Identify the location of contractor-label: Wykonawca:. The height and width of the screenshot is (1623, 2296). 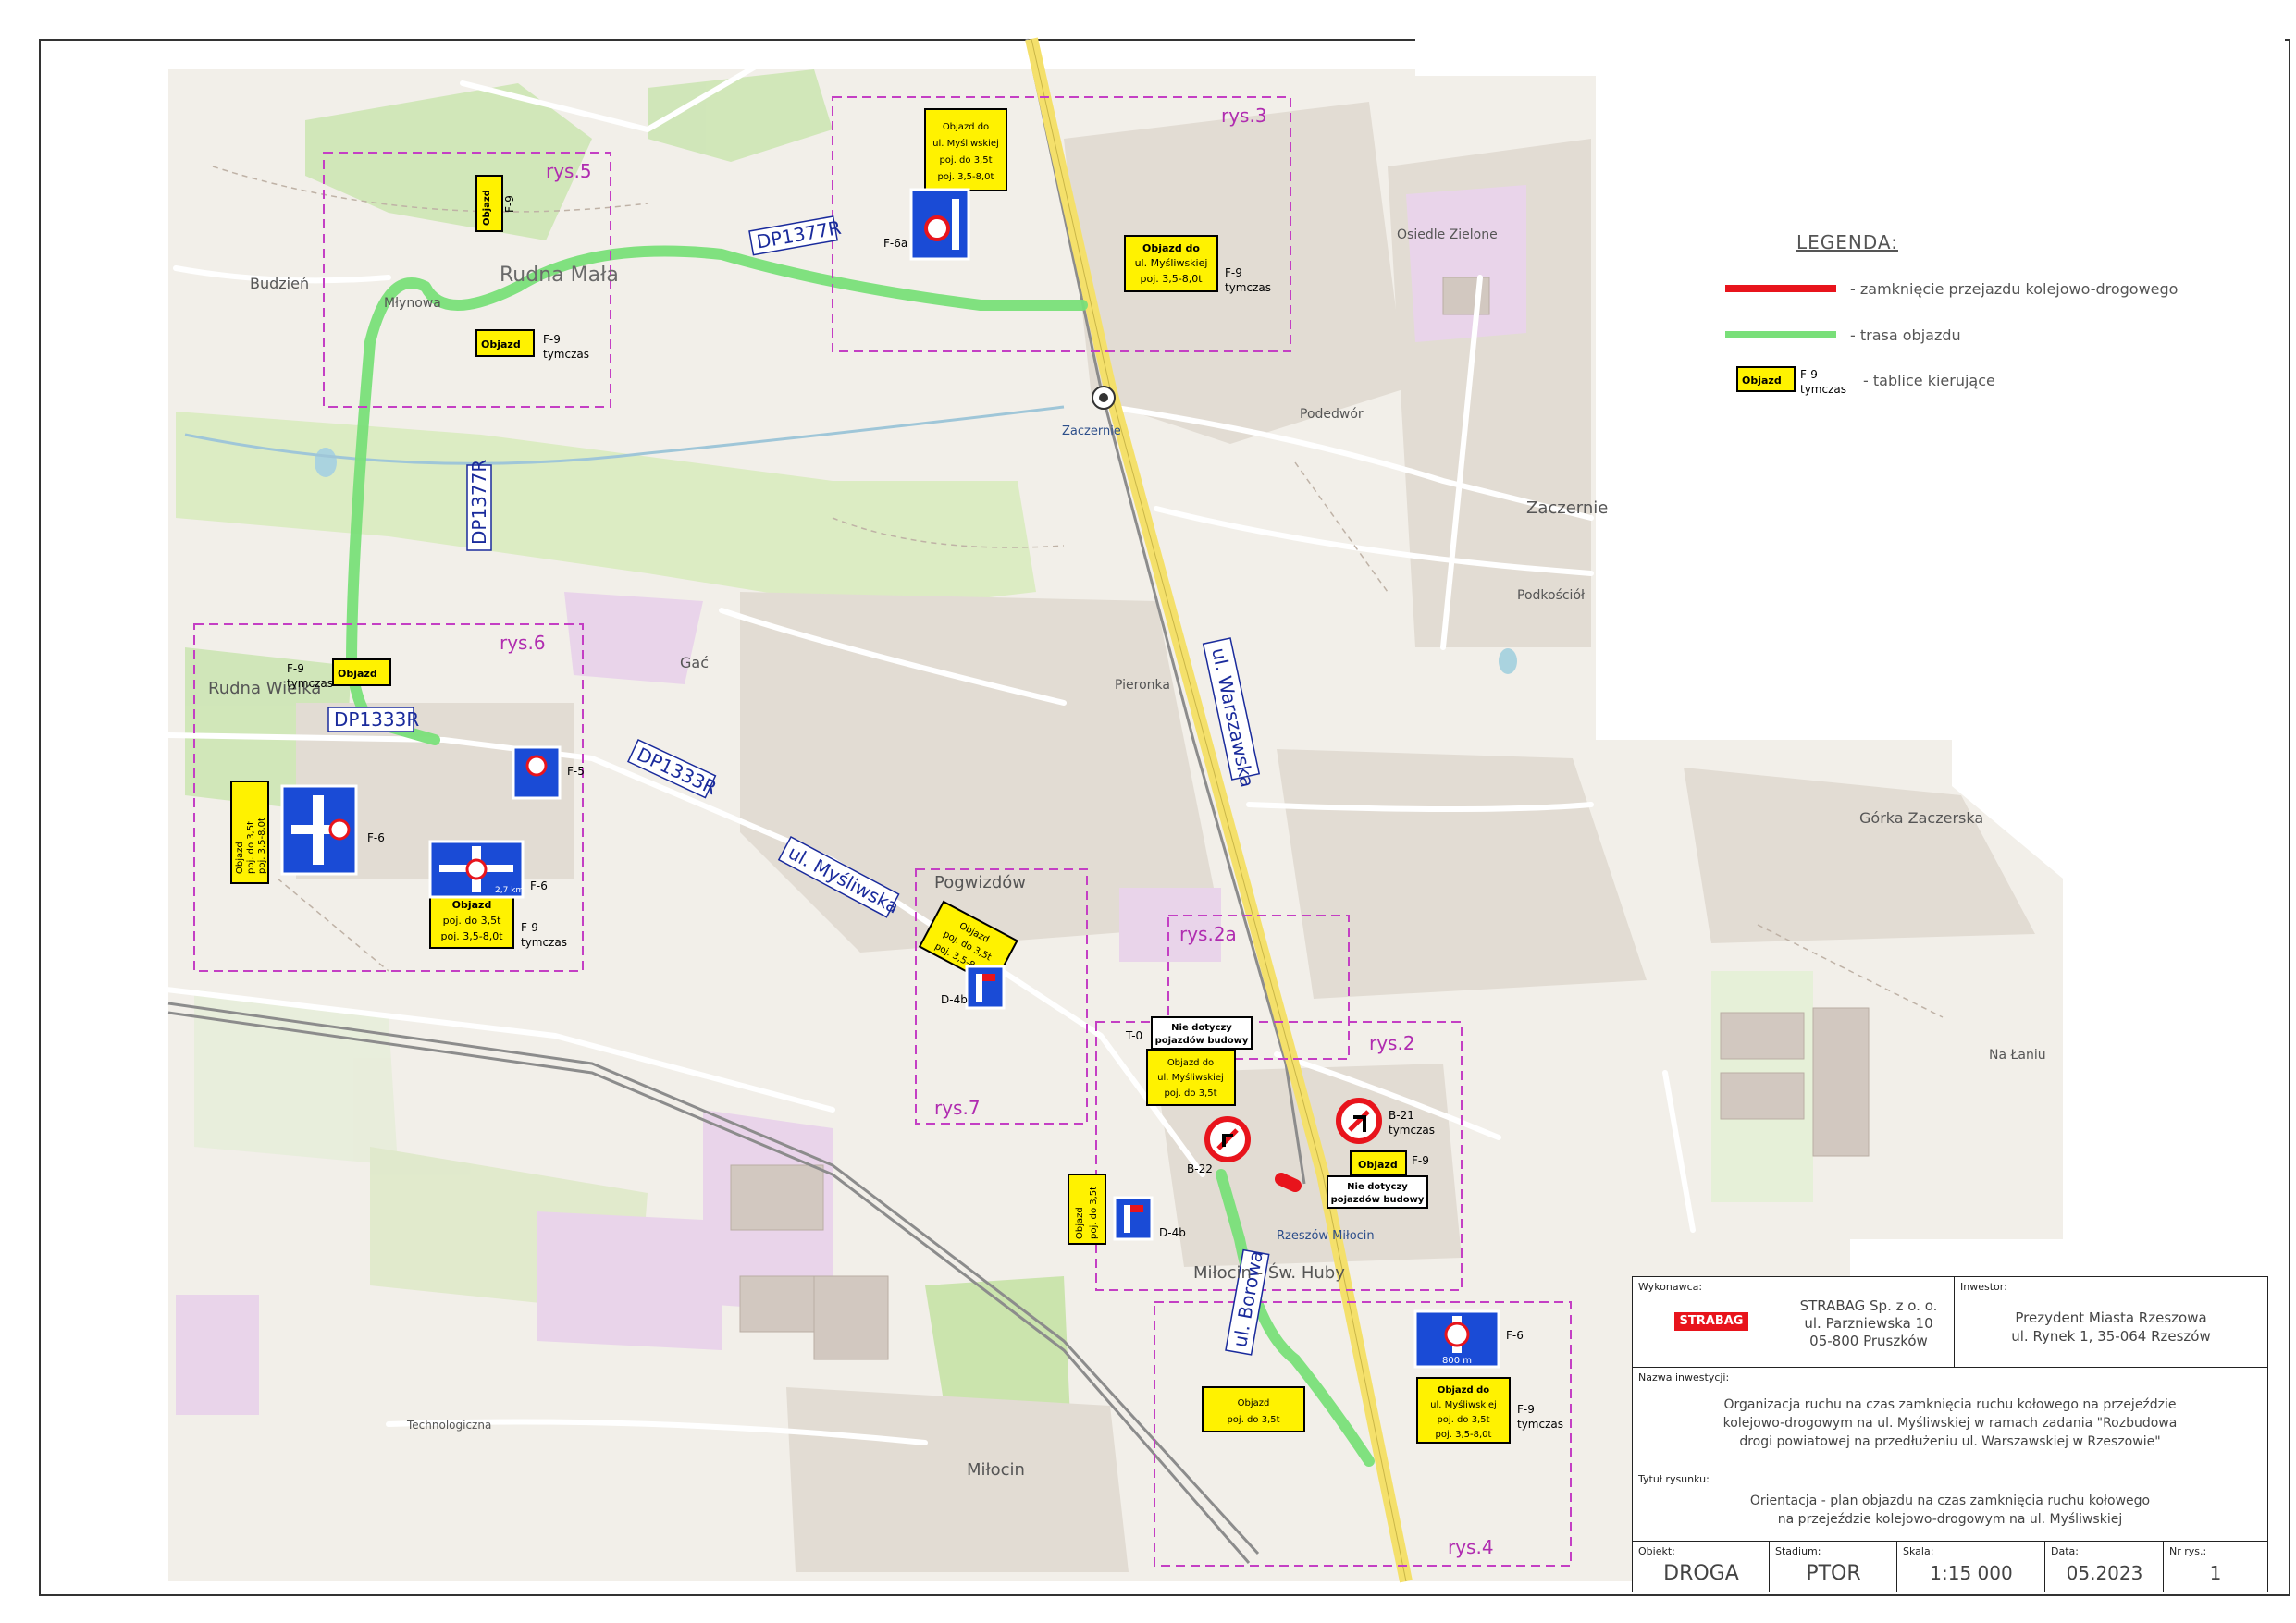
(1670, 1287).